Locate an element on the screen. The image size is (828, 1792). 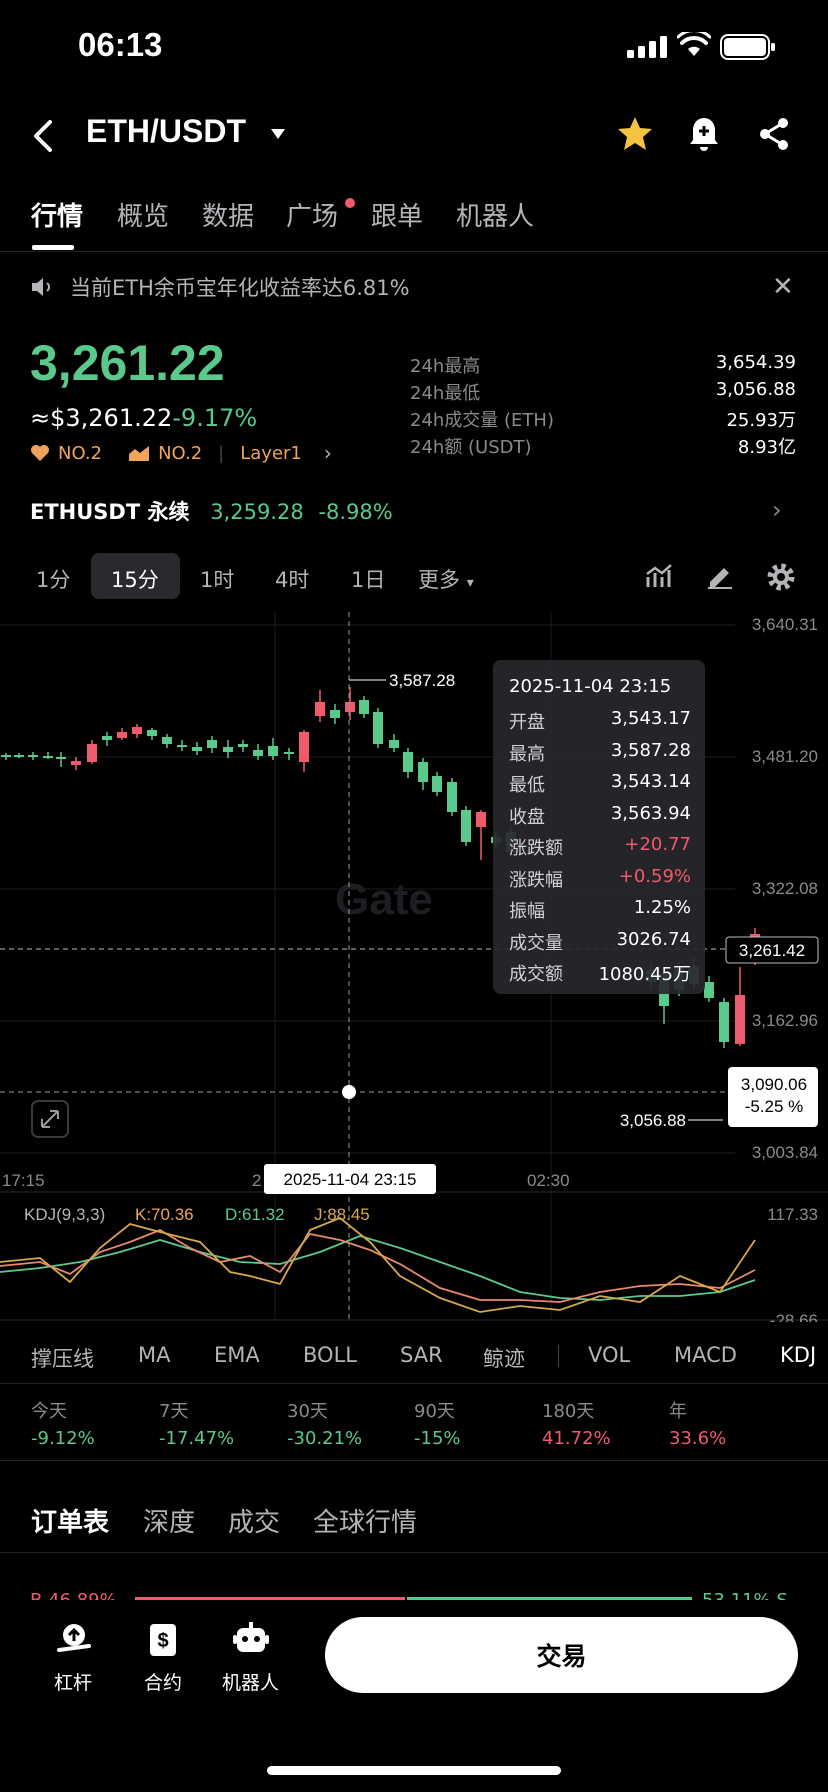
tooltip-row: 收盘 3,563.94 is located at coordinates (600, 816).